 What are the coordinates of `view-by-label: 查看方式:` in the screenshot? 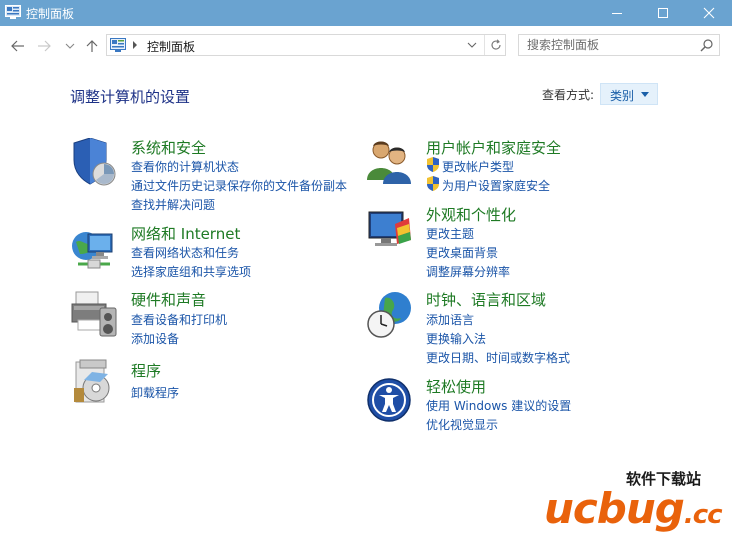 It's located at (568, 95).